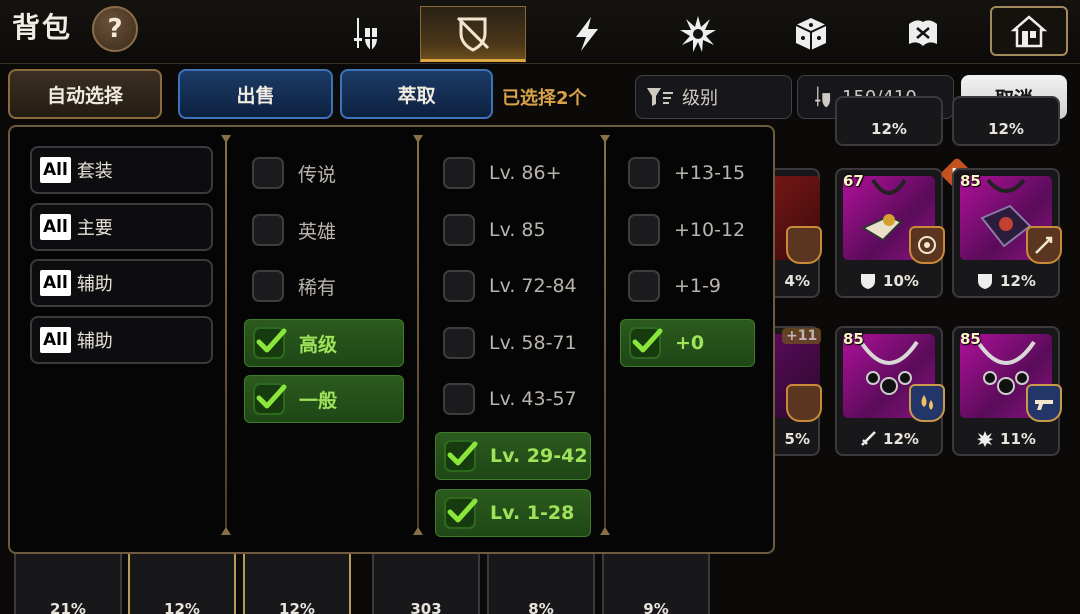 The image size is (1080, 614). I want to click on enhance-checkbox-row: +13-15, so click(687, 173).